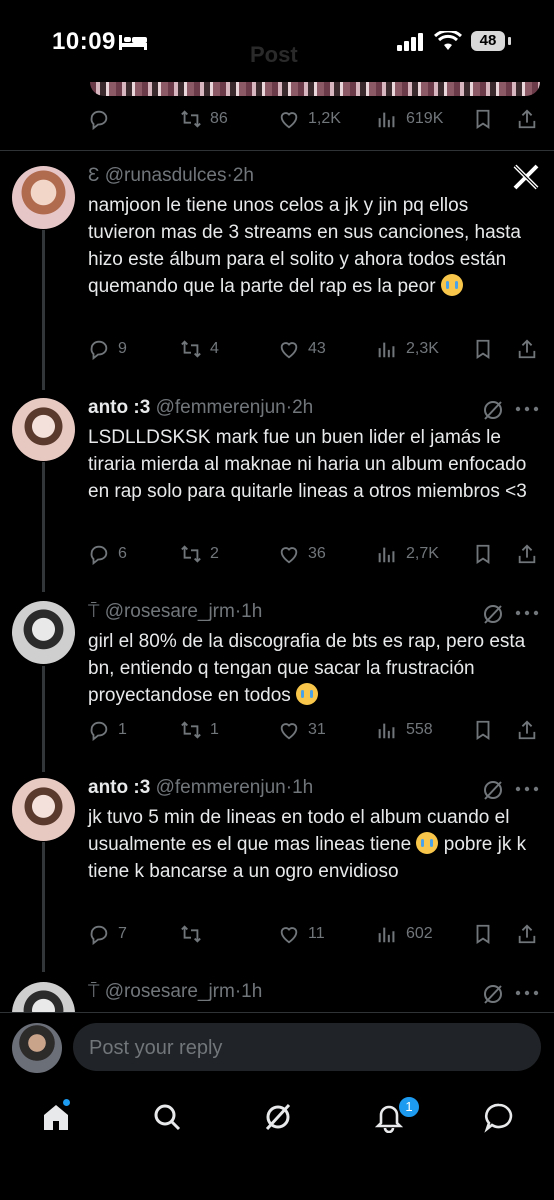  Describe the element at coordinates (199, 349) in the screenshot. I see `retweet-button: 4` at that location.